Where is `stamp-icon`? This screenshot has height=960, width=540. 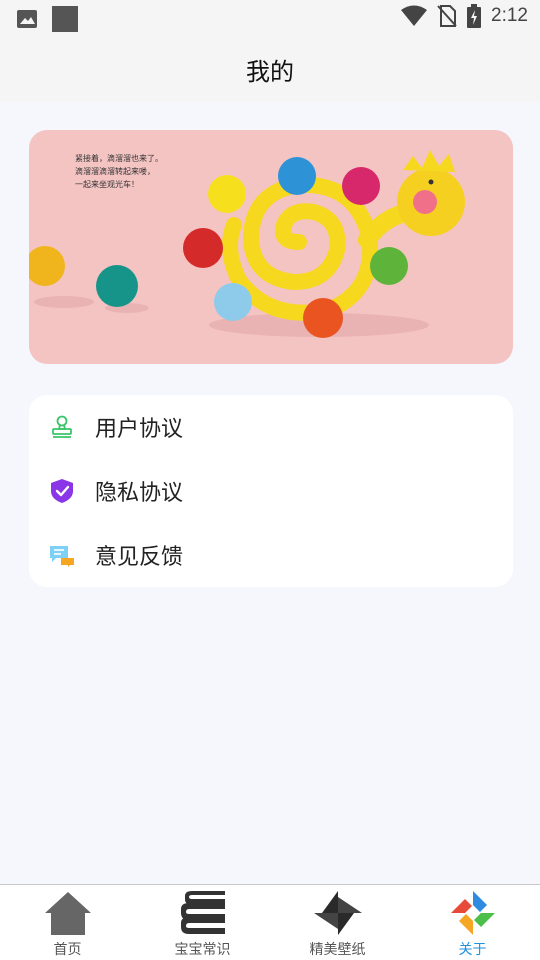
stamp-icon is located at coordinates (62, 426).